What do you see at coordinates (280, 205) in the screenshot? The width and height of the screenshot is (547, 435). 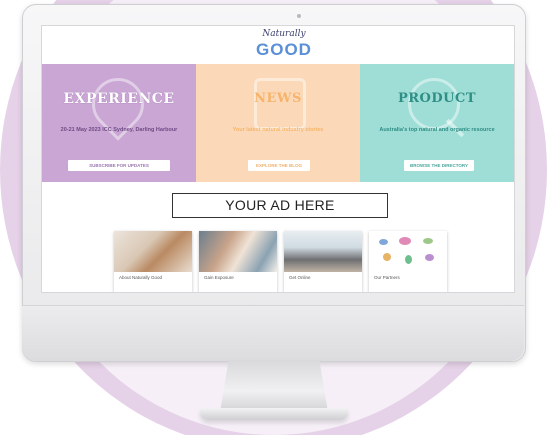 I see `ad-placeholder: YOUR AD HERE` at bounding box center [280, 205].